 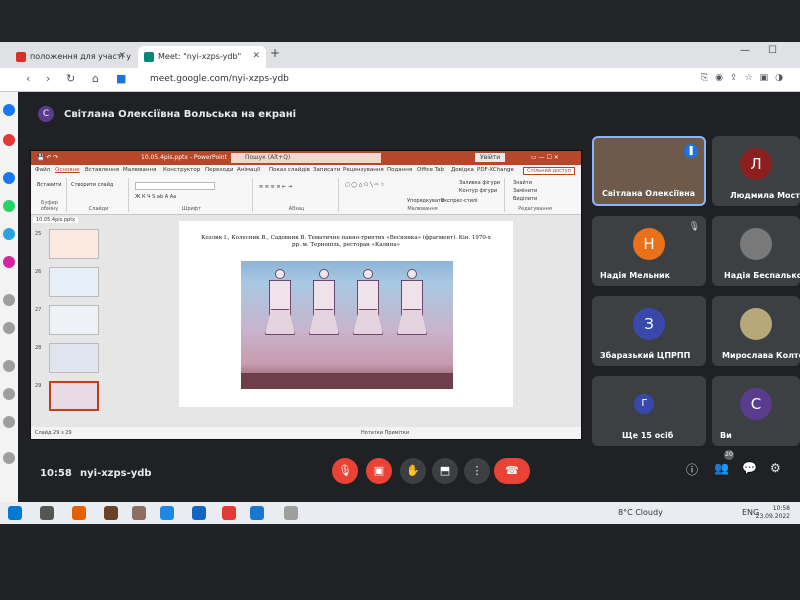 I want to click on settings-icon, so click(x=9, y=422).